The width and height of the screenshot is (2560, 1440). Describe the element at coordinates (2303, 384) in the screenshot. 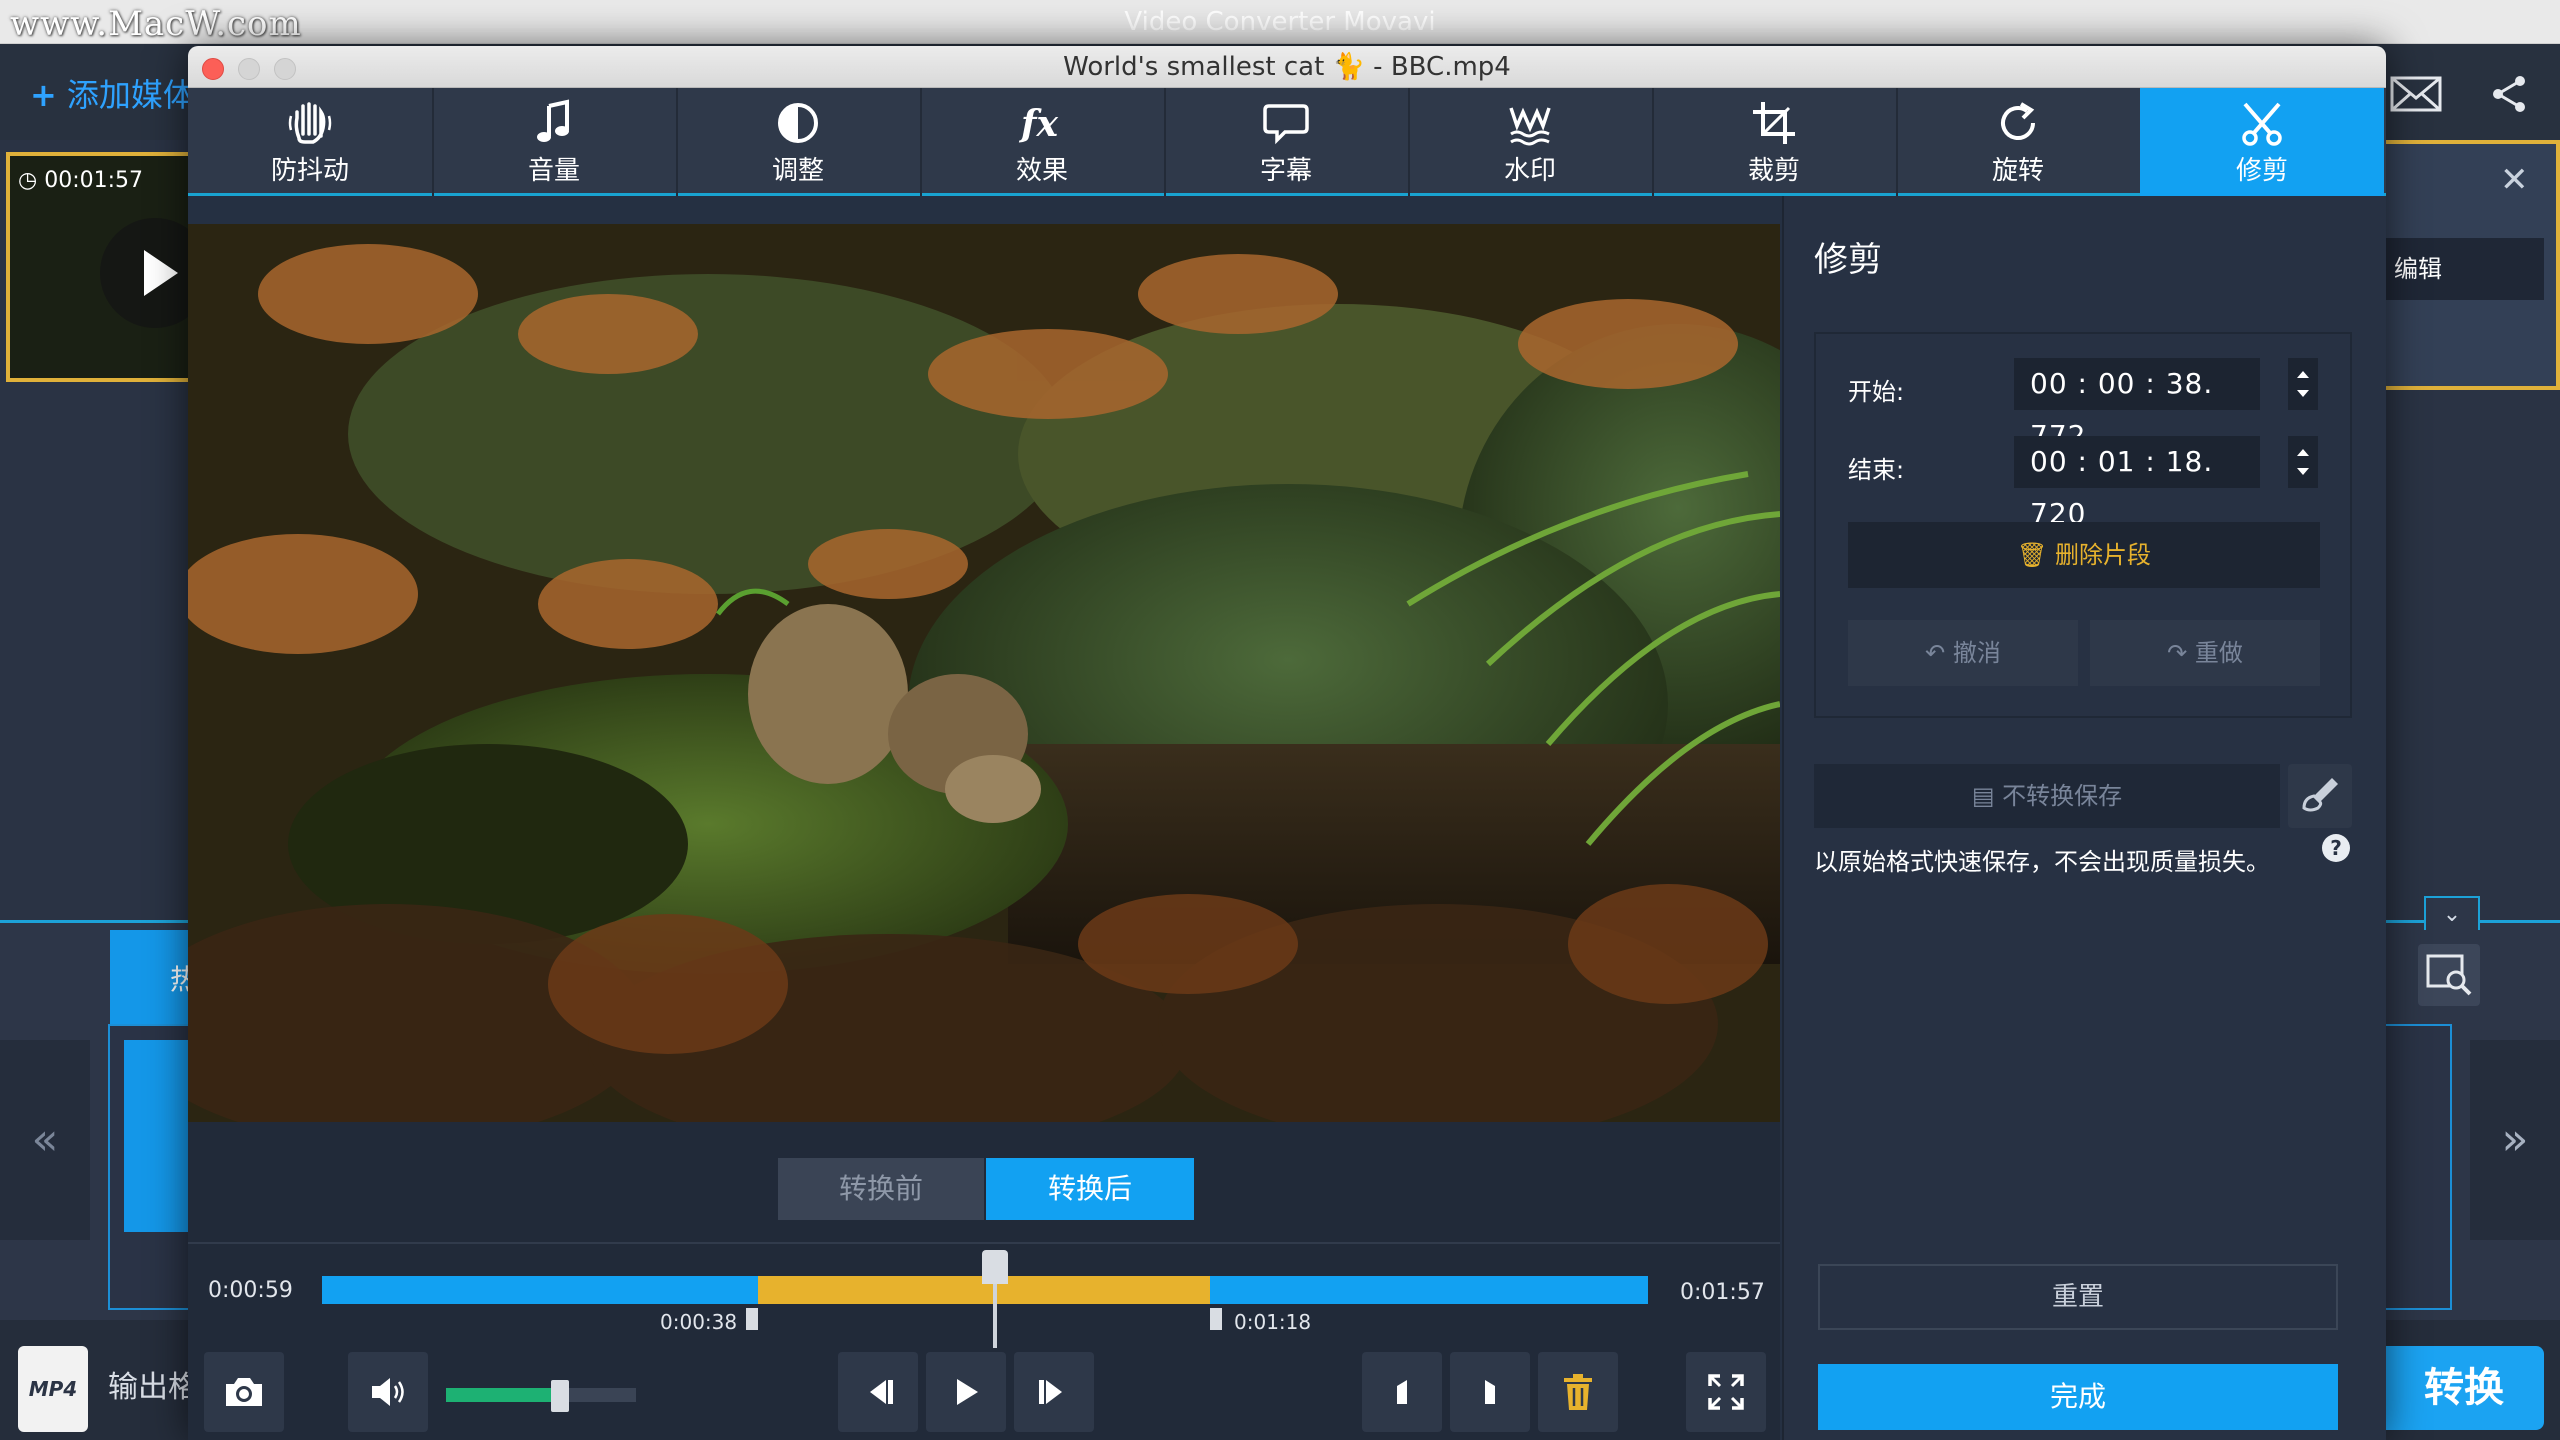

I see `start-time-stepper` at that location.